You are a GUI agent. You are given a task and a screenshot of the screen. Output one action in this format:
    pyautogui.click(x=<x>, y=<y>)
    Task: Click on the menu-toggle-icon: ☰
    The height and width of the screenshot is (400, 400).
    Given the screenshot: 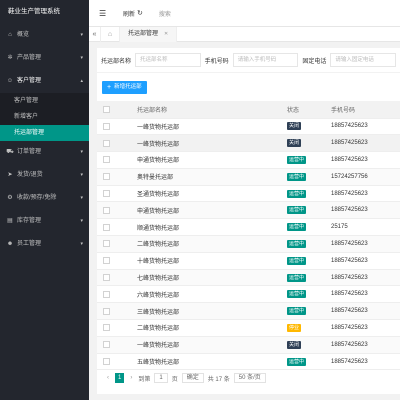 What is the action you would take?
    pyautogui.click(x=106, y=13)
    